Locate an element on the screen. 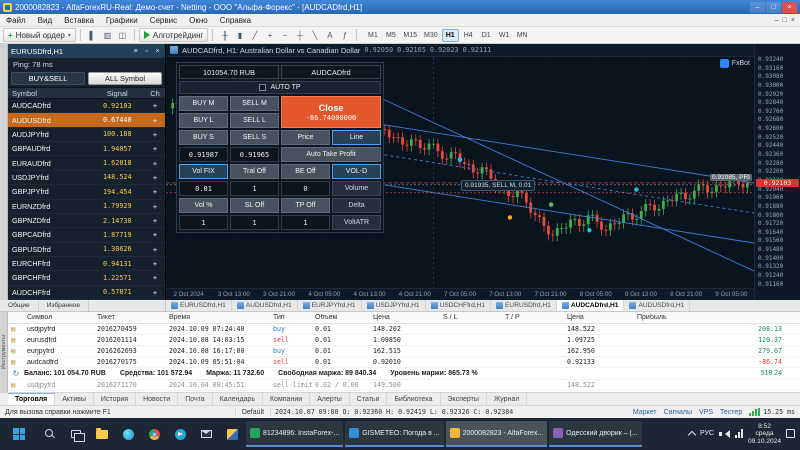 The width and height of the screenshot is (800, 450). market-row: EURCHFfrd 0.94131 + is located at coordinates (86, 264).